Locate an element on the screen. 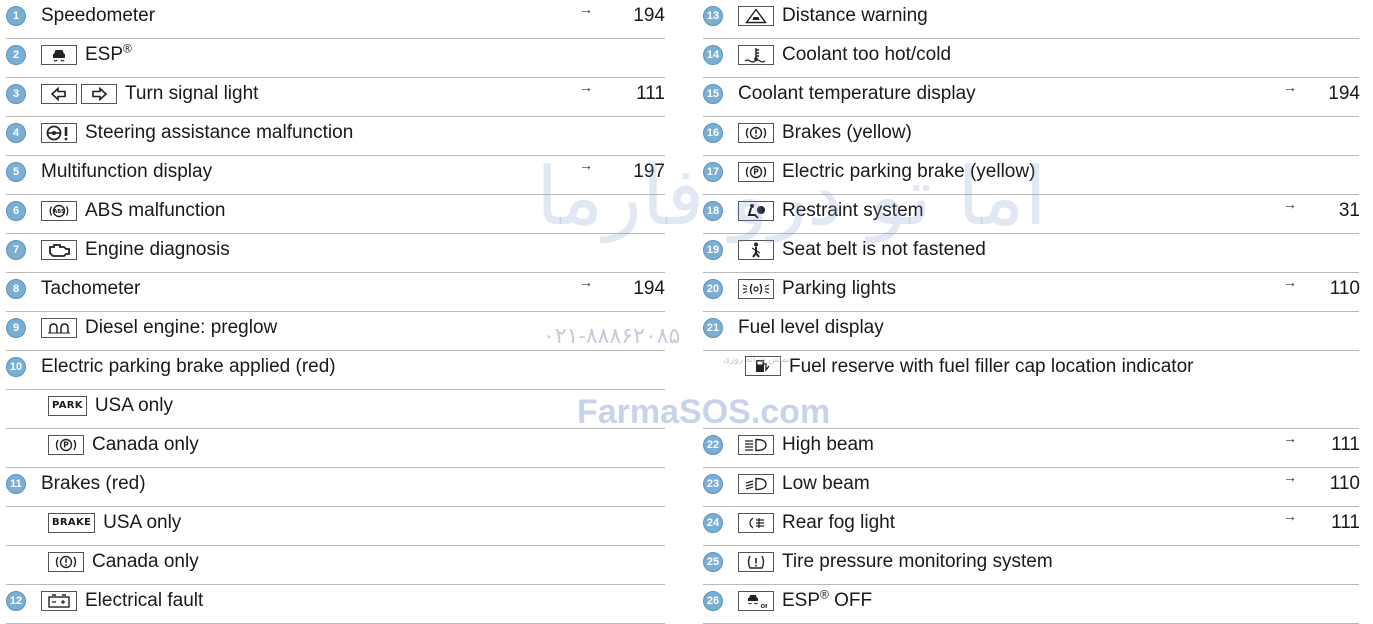 The width and height of the screenshot is (1373, 624). esp-off-icon: OFF is located at coordinates (756, 601).